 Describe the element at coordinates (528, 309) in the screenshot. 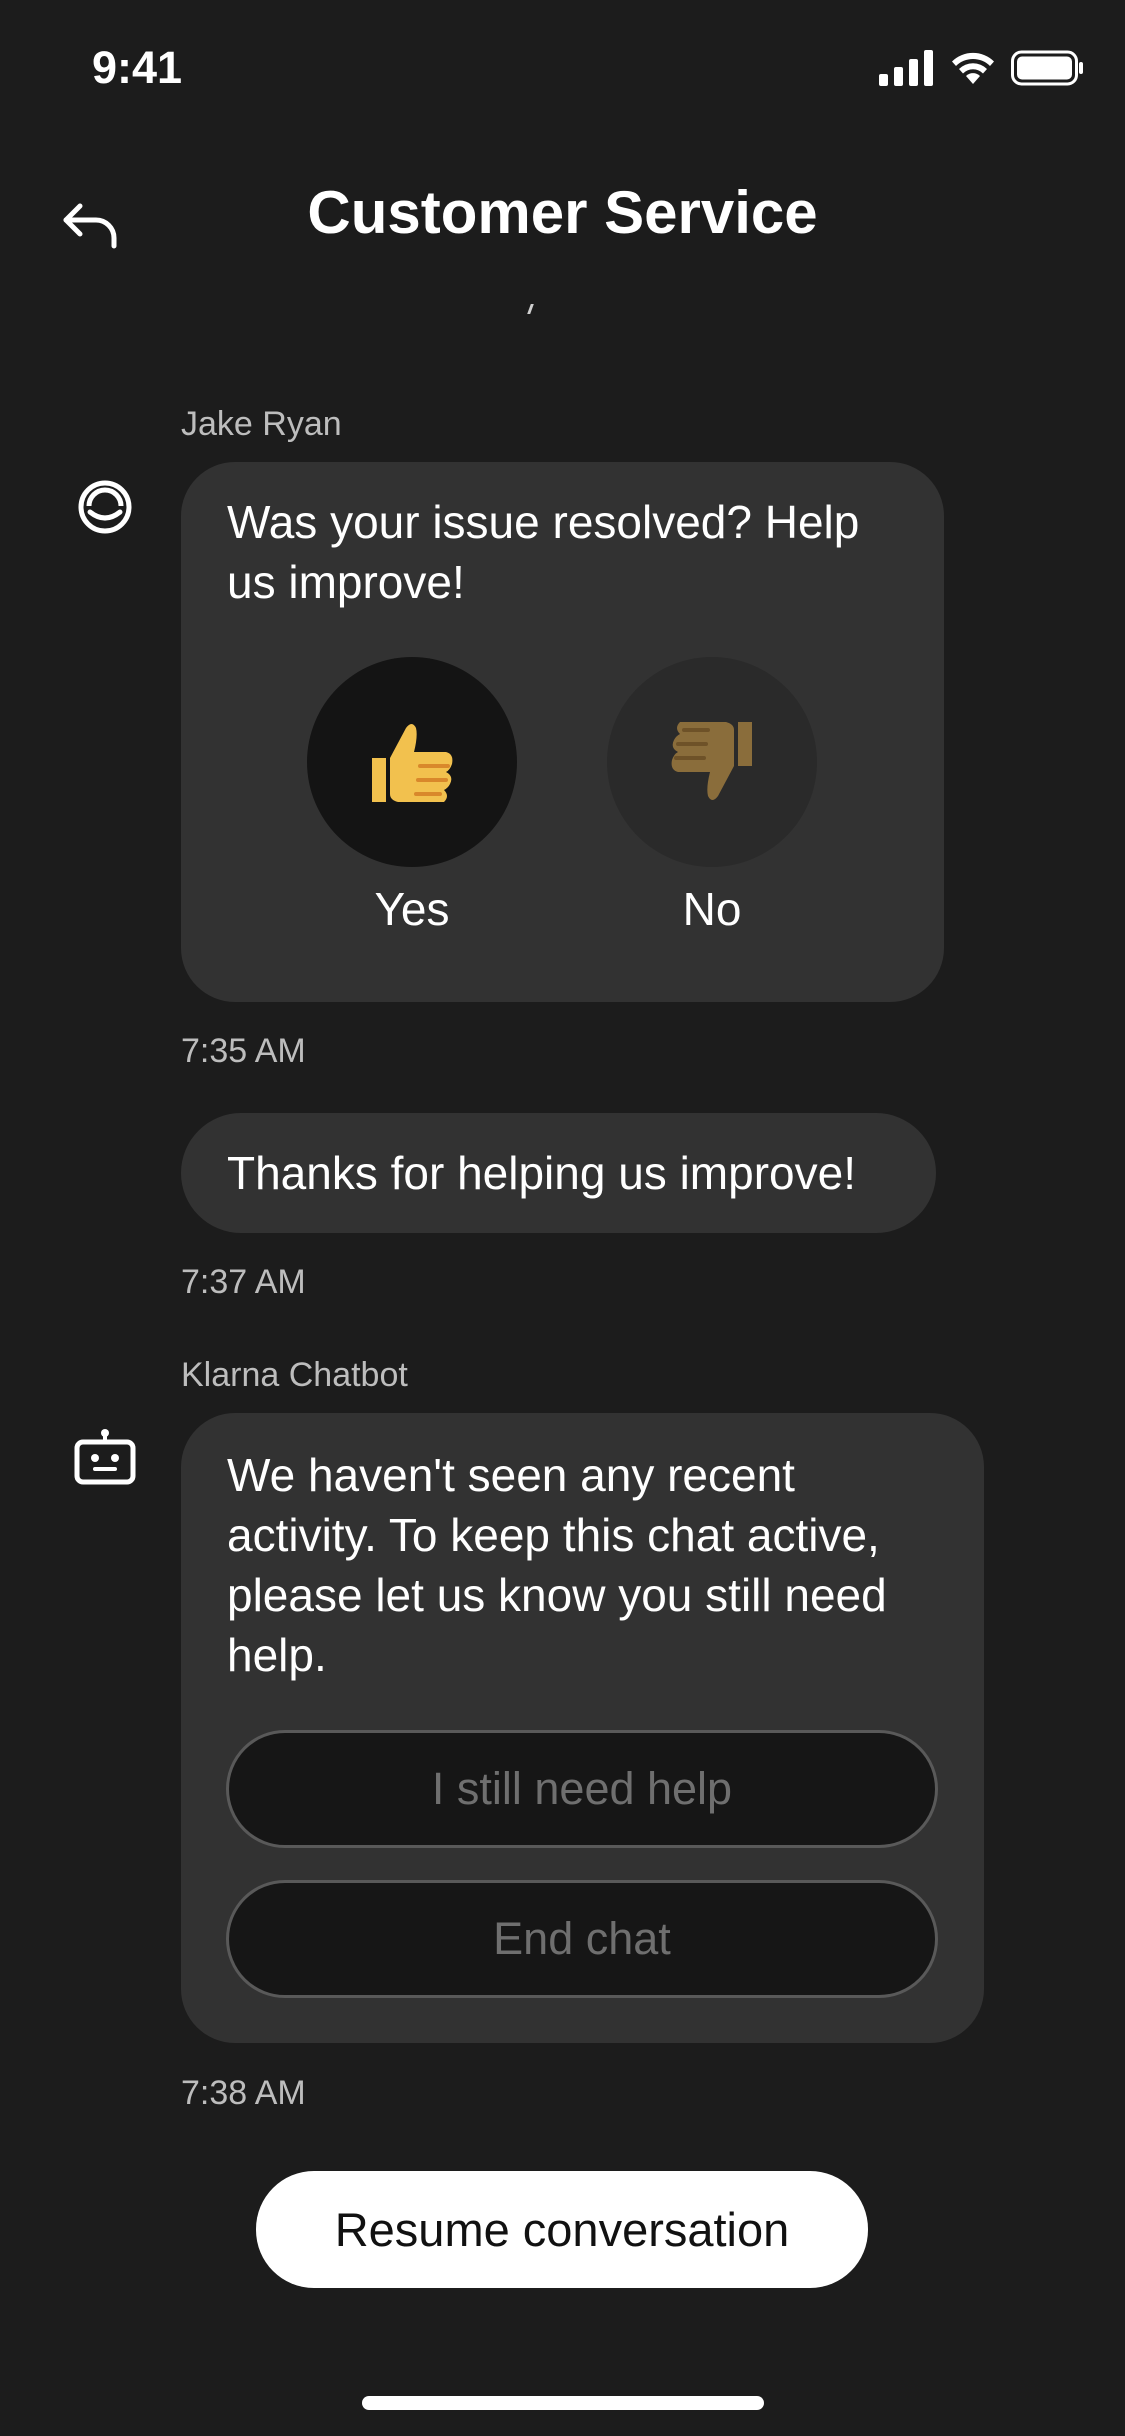

I see `scroll-fragment` at that location.